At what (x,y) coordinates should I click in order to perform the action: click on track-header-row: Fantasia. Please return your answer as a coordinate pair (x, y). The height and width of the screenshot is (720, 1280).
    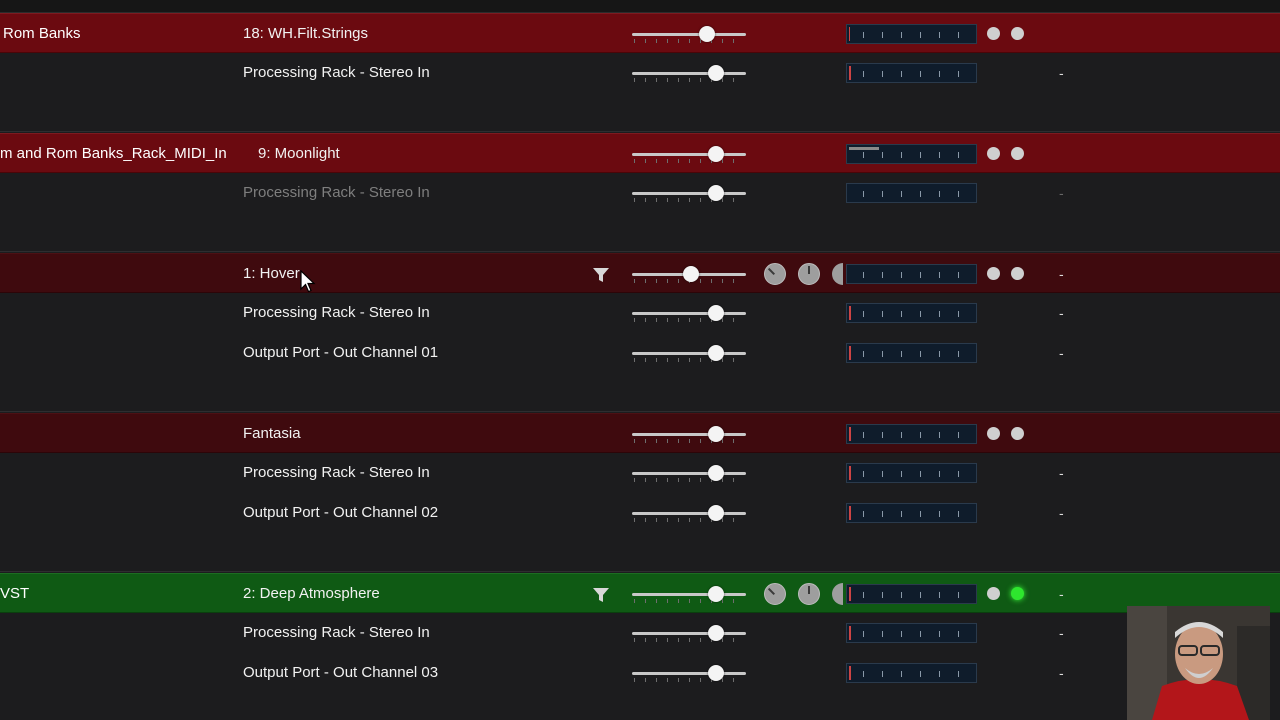
    Looking at the image, I should click on (640, 433).